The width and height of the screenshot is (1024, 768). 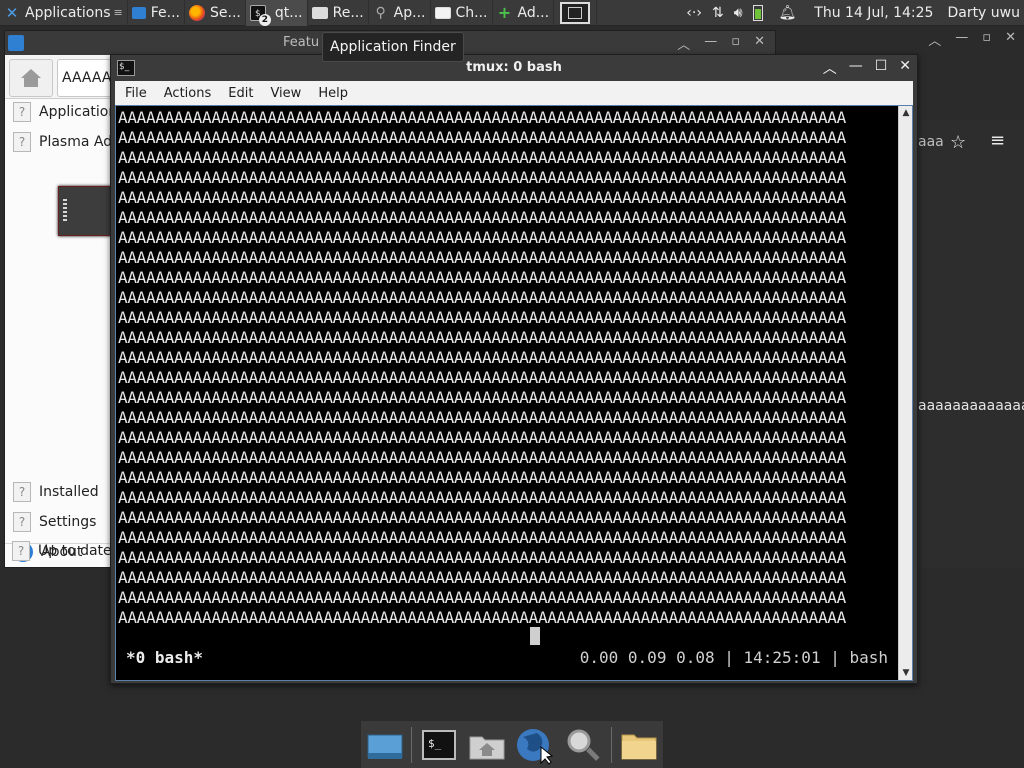 I want to click on plus-icon: +, so click(x=504, y=12).